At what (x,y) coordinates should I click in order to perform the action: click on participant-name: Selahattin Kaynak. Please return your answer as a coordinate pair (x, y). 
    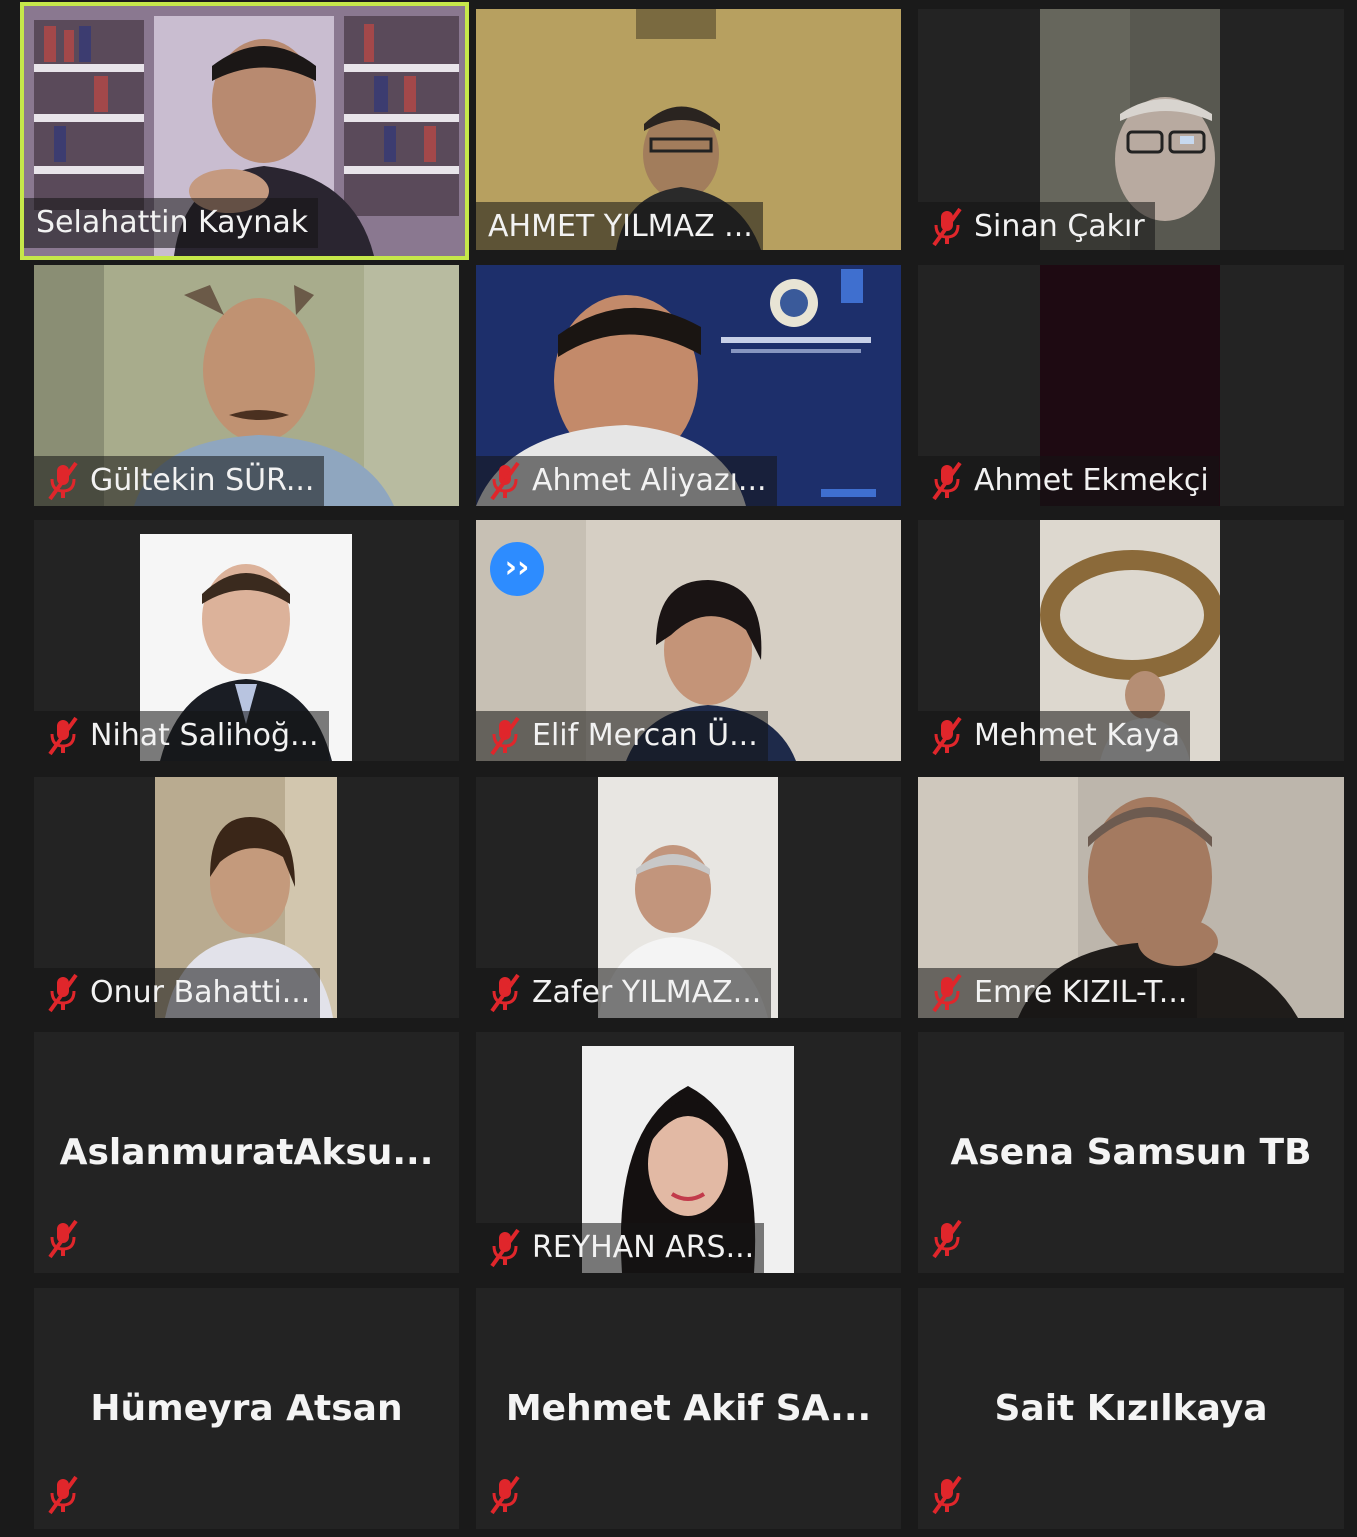
    Looking at the image, I should click on (172, 222).